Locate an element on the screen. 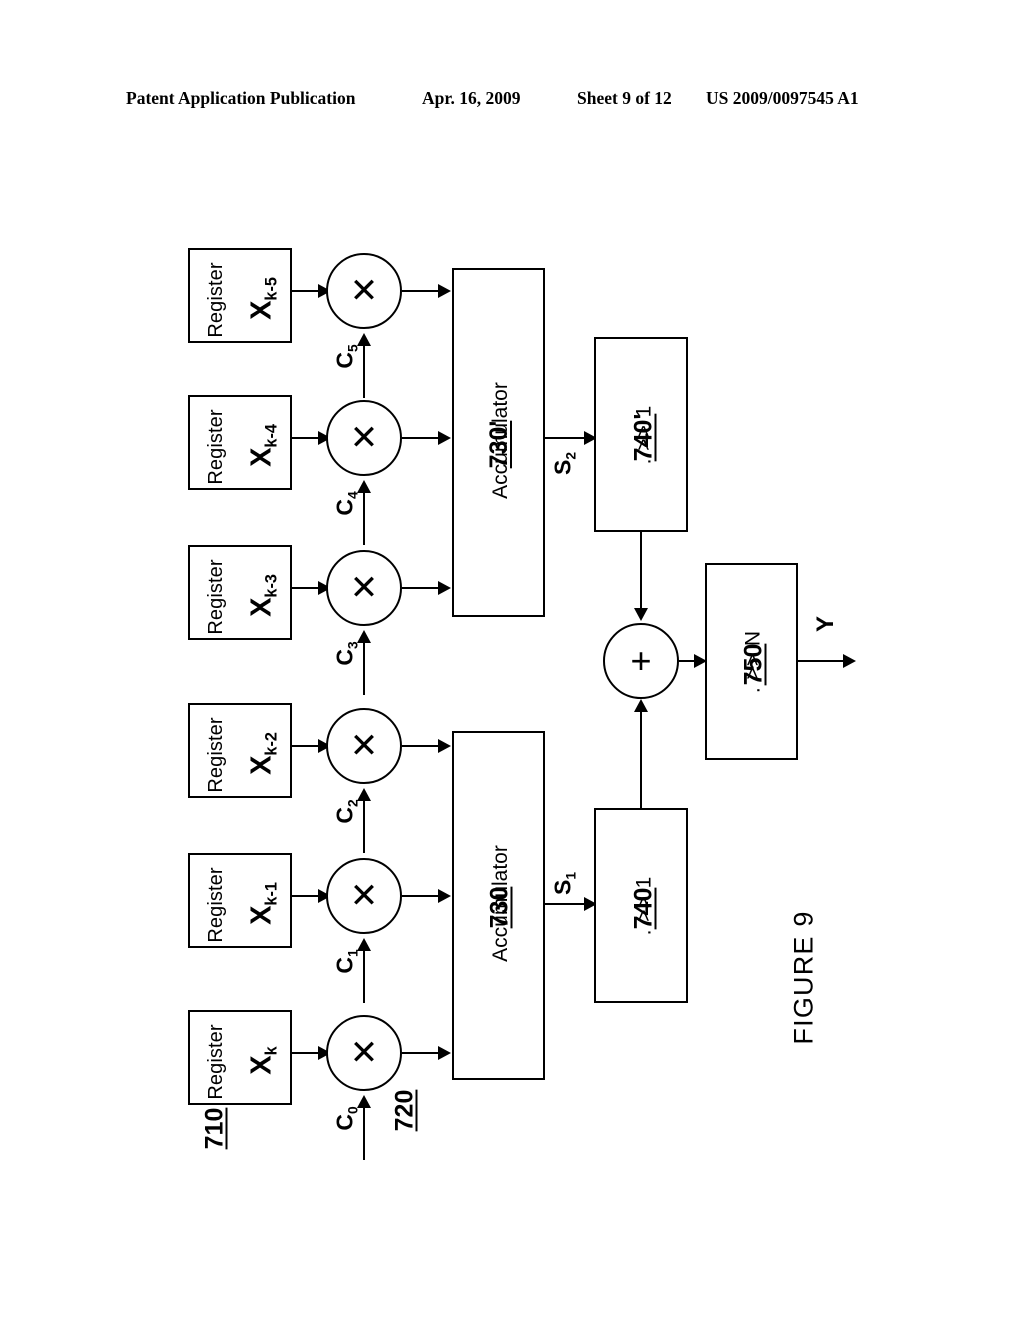  wire-reg2-to-mult2 is located at coordinates (306, 588).